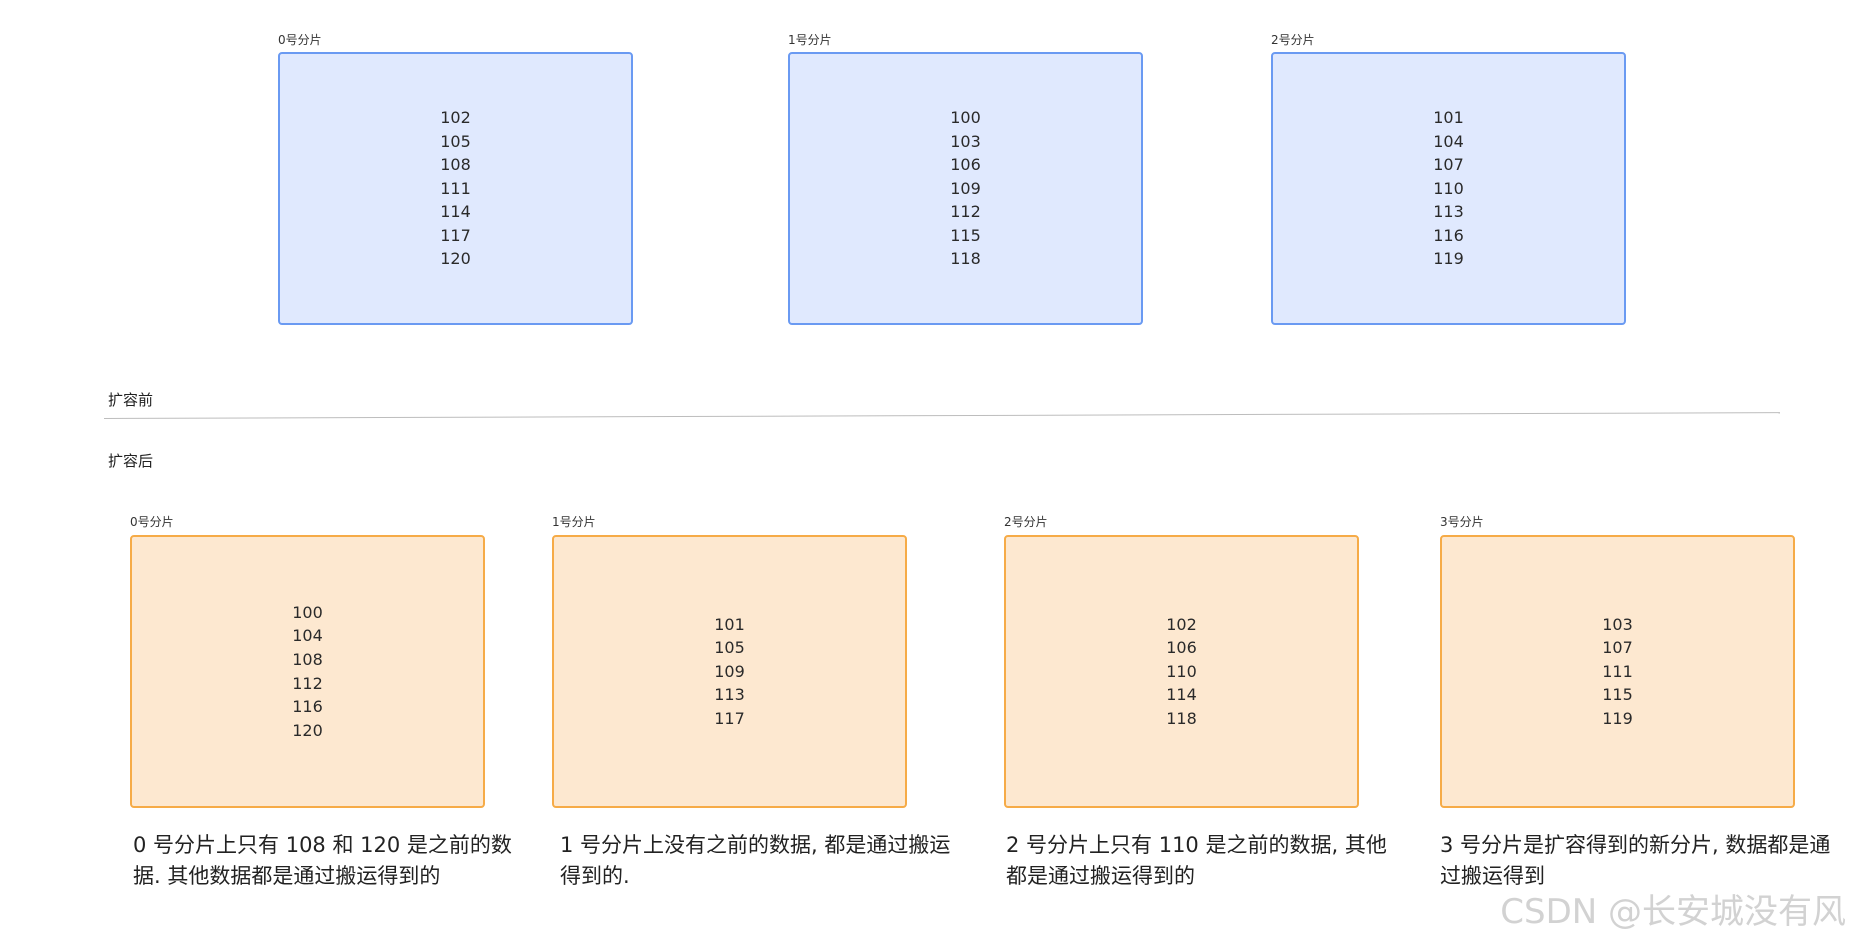 This screenshot has height=936, width=1850. What do you see at coordinates (1635, 860) in the screenshot?
I see `shard-caption: 3 号分片是扩容得到的新分片, 数据都是通过搬运得到` at bounding box center [1635, 860].